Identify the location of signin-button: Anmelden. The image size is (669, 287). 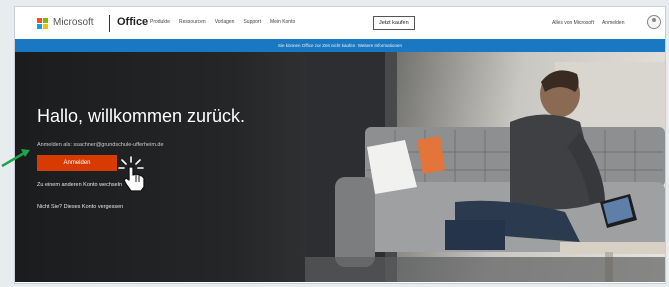
(77, 163).